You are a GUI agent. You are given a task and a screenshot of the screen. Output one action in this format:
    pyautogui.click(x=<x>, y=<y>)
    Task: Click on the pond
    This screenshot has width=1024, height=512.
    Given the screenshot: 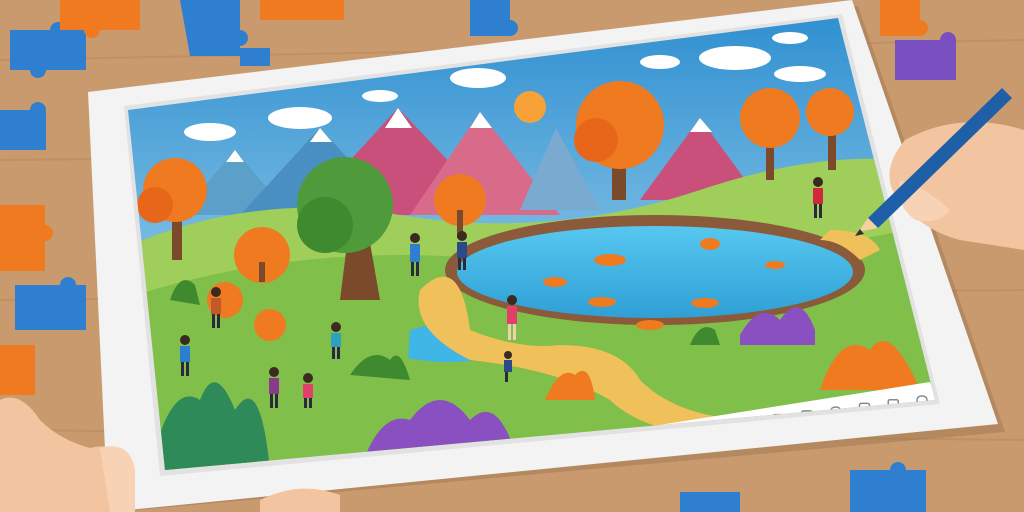 What is the action you would take?
    pyautogui.click(x=655, y=272)
    